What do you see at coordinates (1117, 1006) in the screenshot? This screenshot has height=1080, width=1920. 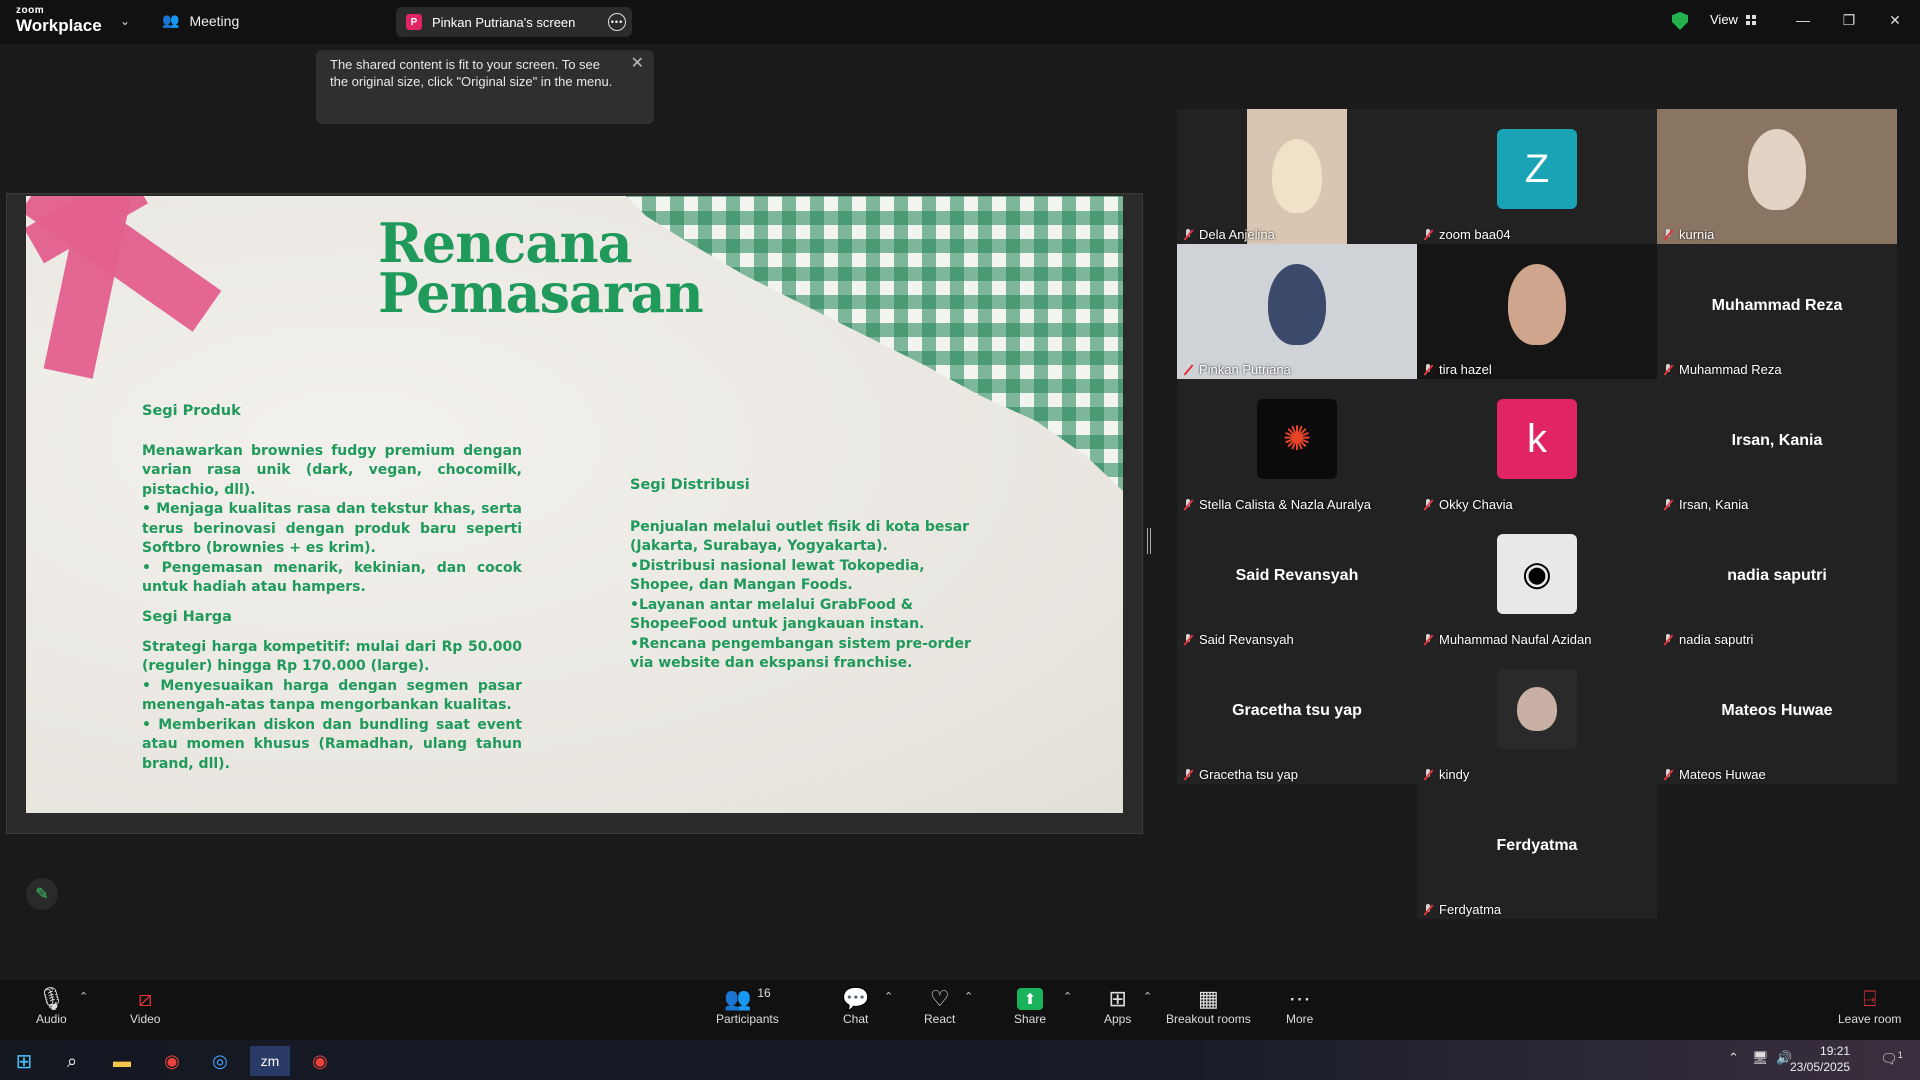 I see `apps-button: ⊞ Apps` at bounding box center [1117, 1006].